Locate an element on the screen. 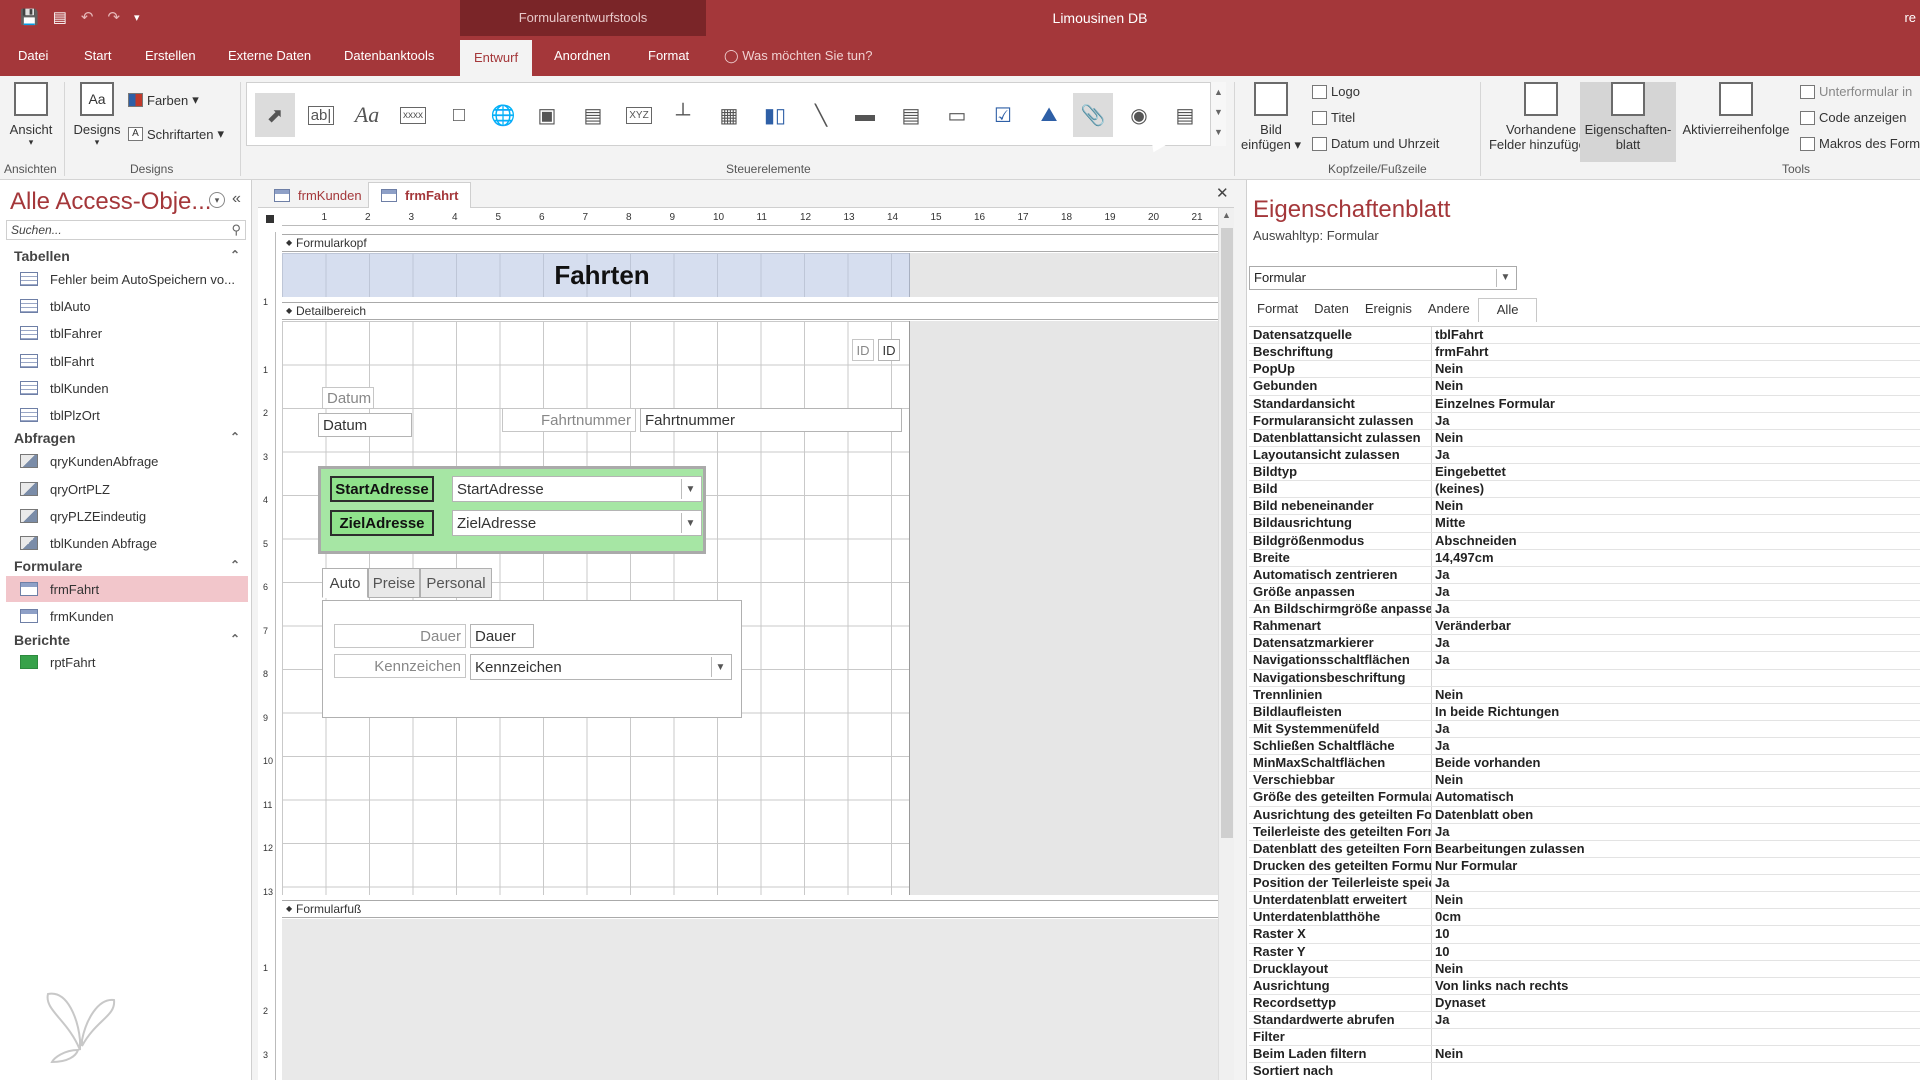  line-icon: ╲ is located at coordinates (821, 115).